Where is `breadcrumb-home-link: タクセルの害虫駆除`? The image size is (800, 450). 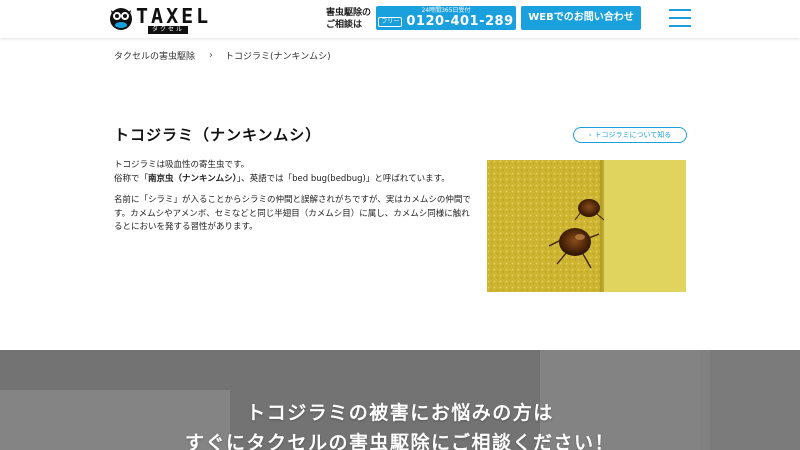 breadcrumb-home-link: タクセルの害虫駆除 is located at coordinates (154, 55).